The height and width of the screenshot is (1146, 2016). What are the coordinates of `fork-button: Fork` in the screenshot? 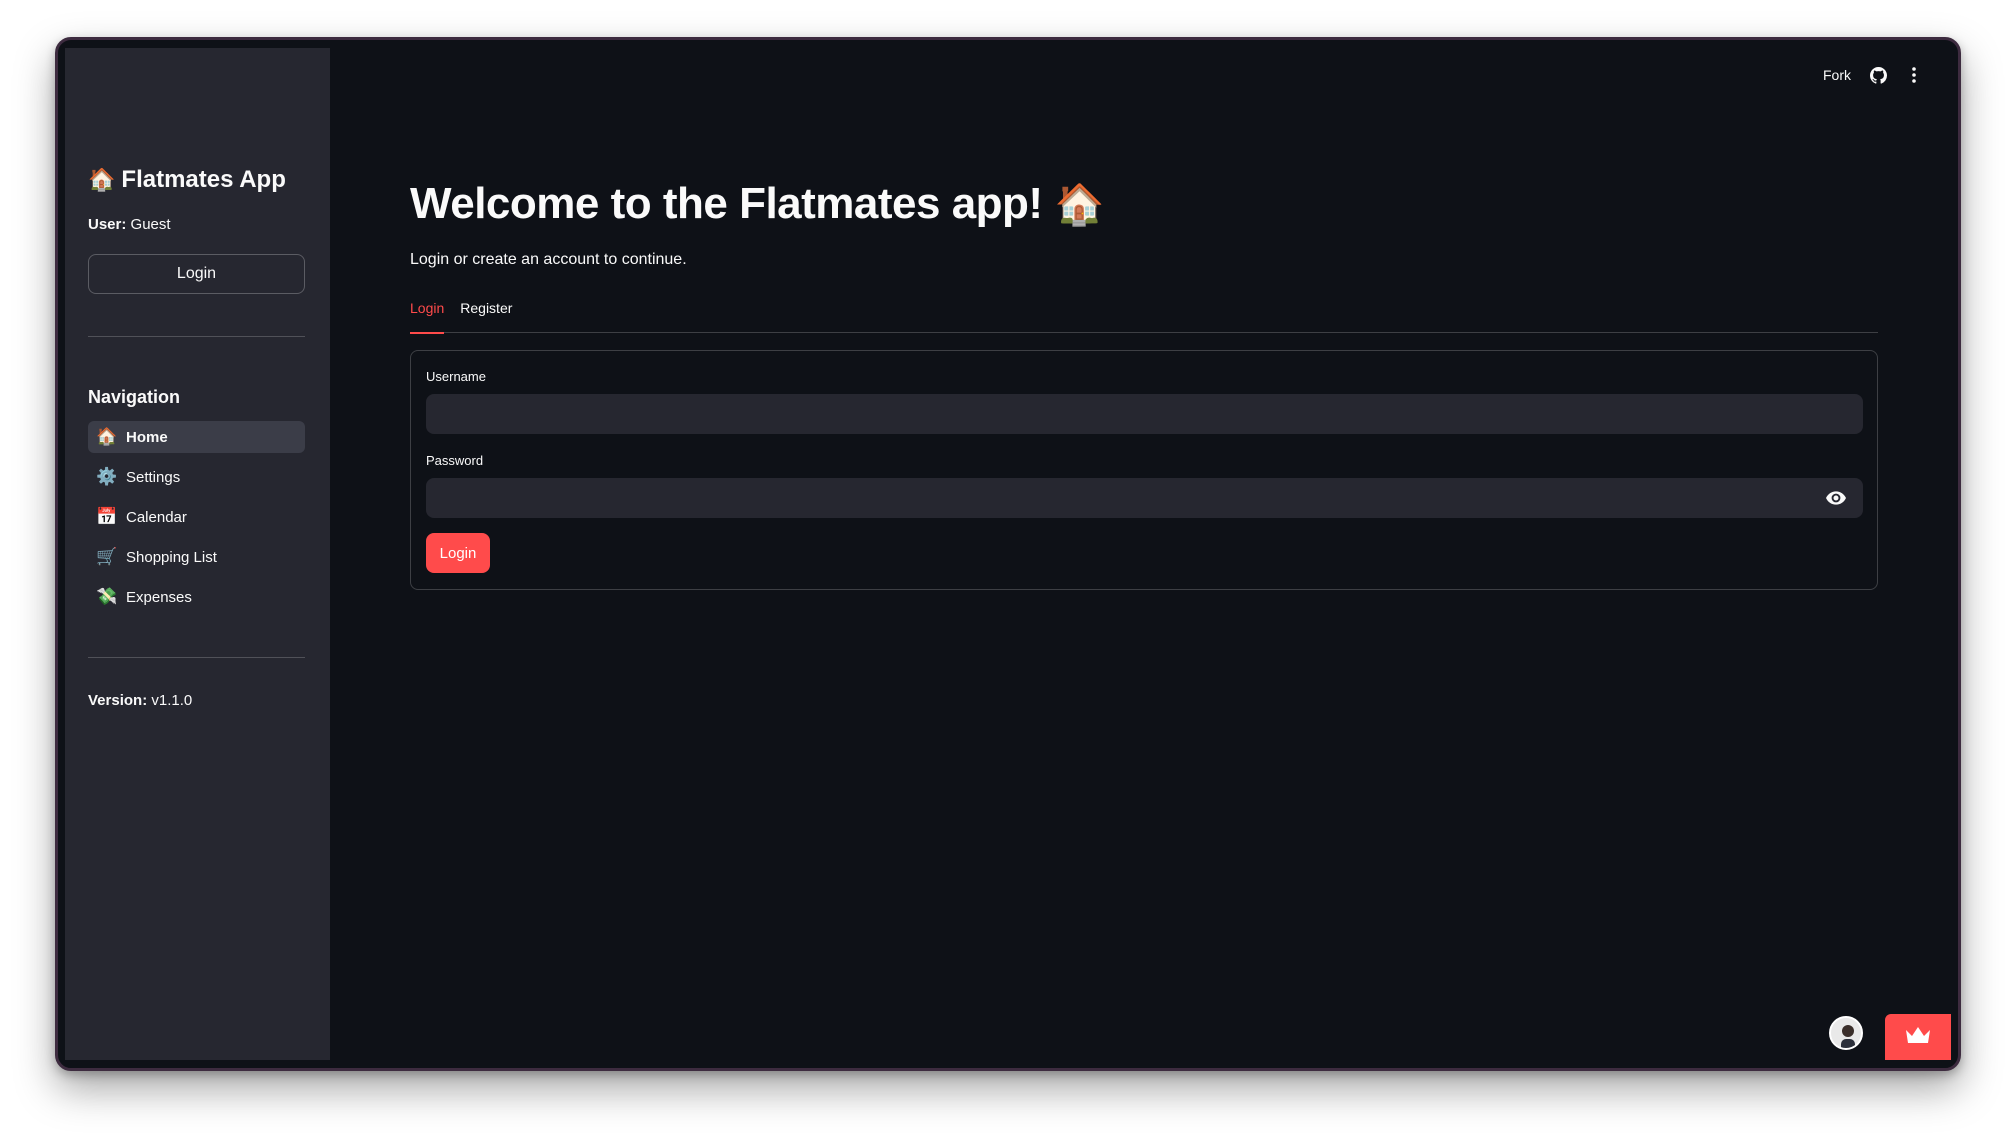 It's located at (1837, 75).